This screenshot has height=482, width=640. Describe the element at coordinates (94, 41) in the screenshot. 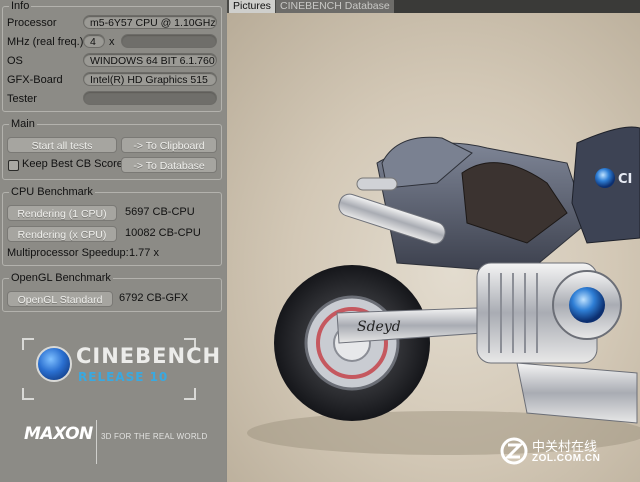

I see `mhz-multiplier-field: 4` at that location.